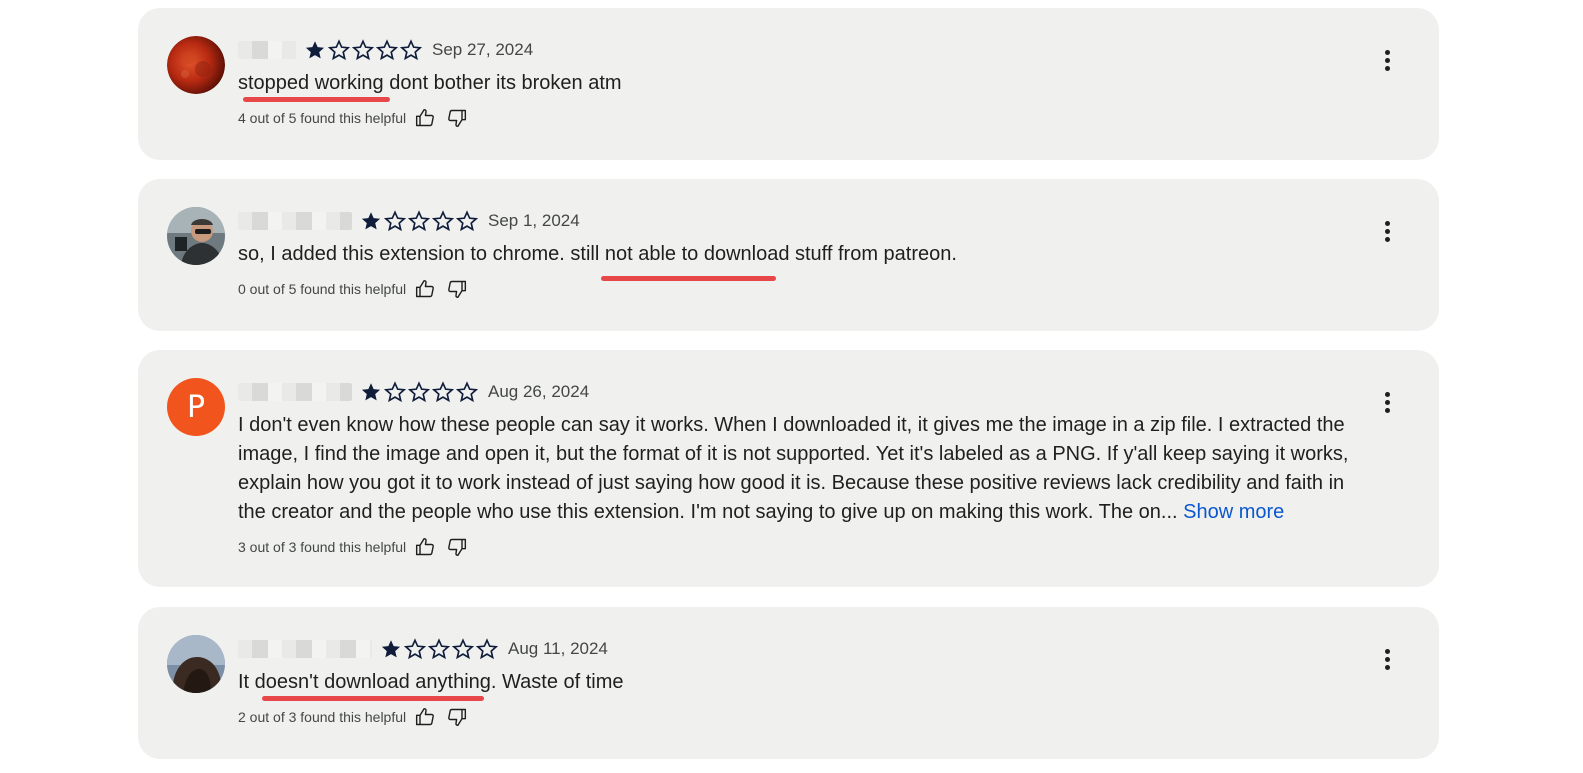  Describe the element at coordinates (558, 648) in the screenshot. I see `review-date: Aug 11, 2024` at that location.